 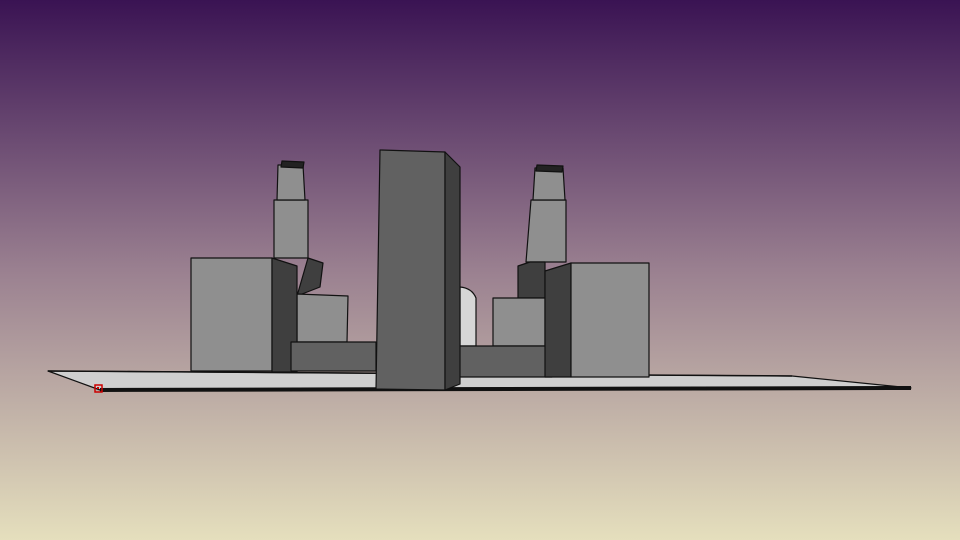 What do you see at coordinates (505, 361) in the screenshot?
I see `right-low-block` at bounding box center [505, 361].